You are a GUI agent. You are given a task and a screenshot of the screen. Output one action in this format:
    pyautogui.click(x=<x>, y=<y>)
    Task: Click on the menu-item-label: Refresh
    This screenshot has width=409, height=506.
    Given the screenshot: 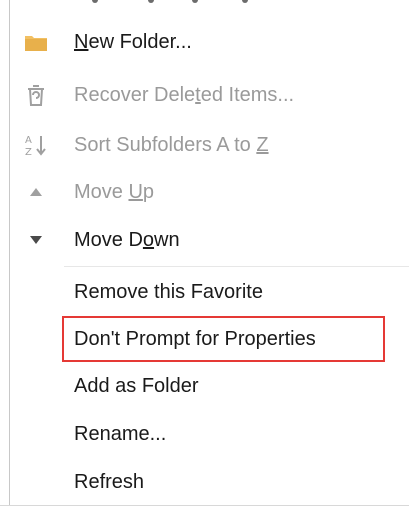 What is the action you would take?
    pyautogui.click(x=109, y=482)
    